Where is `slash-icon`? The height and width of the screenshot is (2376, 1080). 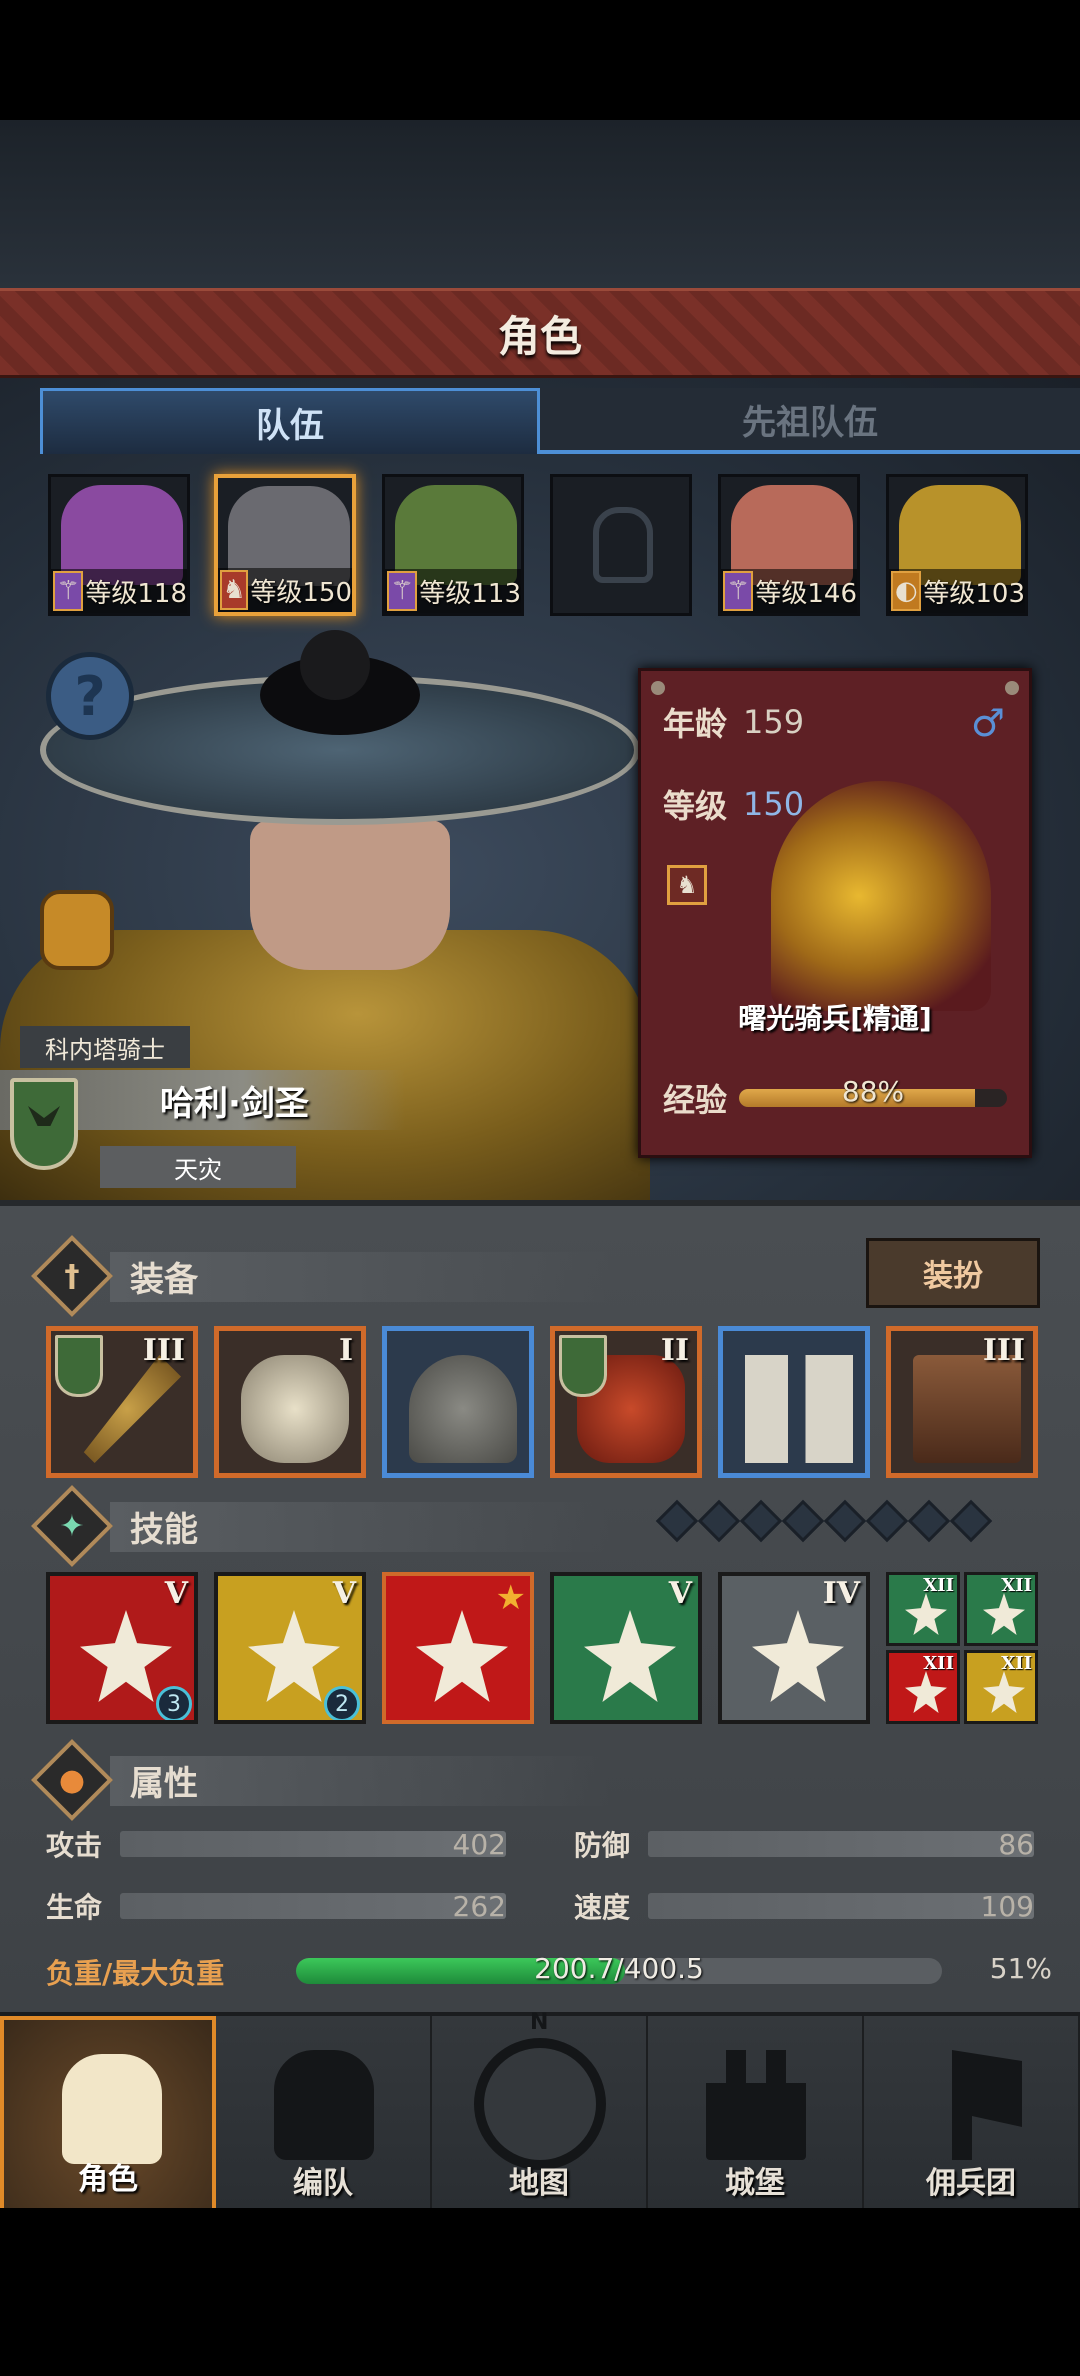
slash-icon is located at coordinates (126, 1656).